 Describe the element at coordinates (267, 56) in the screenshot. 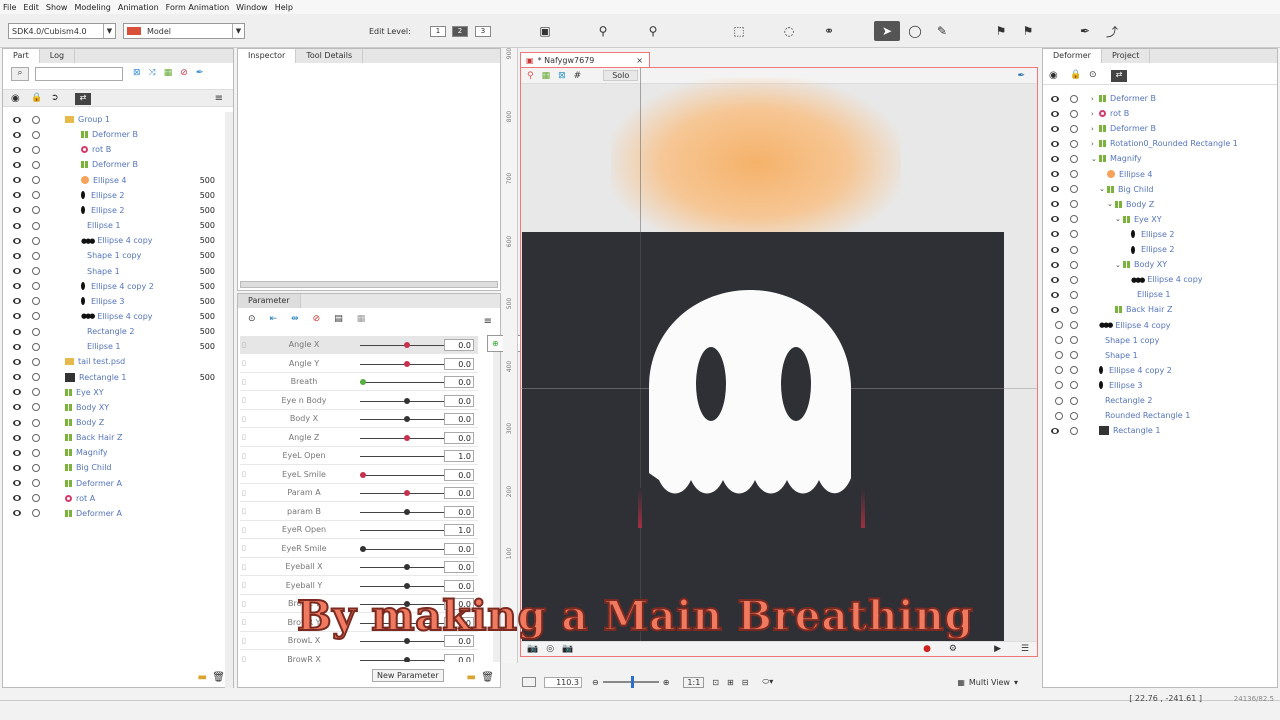

I see `tab-inspector: Inspector` at that location.